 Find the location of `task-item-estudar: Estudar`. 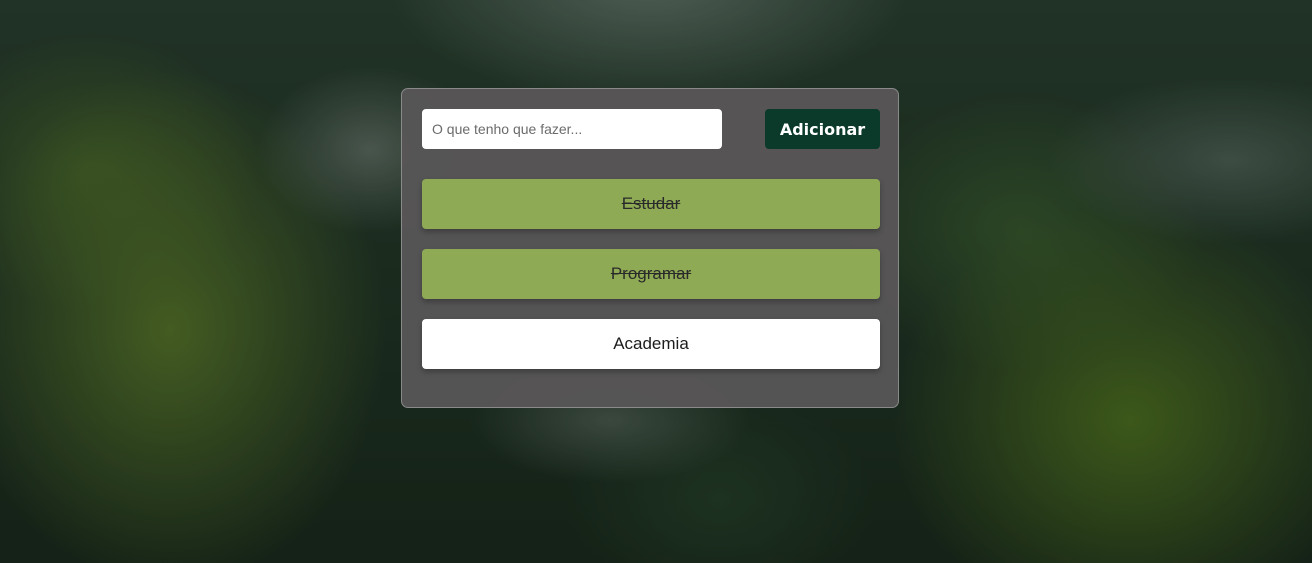

task-item-estudar: Estudar is located at coordinates (651, 204).